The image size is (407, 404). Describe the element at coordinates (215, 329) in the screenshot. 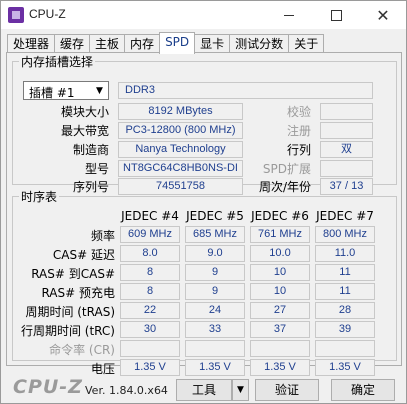

I see `timing-cell: 33` at that location.